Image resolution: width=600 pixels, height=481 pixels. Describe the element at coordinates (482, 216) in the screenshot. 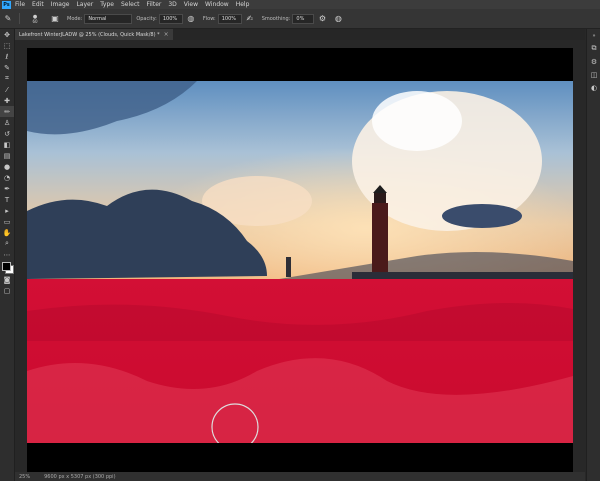

I see `cloud-dark-right` at that location.